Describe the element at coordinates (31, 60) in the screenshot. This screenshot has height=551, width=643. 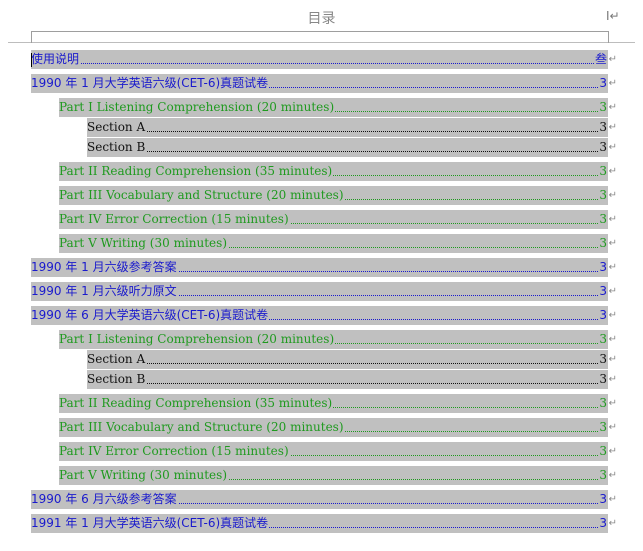
I see `text-cursor` at that location.